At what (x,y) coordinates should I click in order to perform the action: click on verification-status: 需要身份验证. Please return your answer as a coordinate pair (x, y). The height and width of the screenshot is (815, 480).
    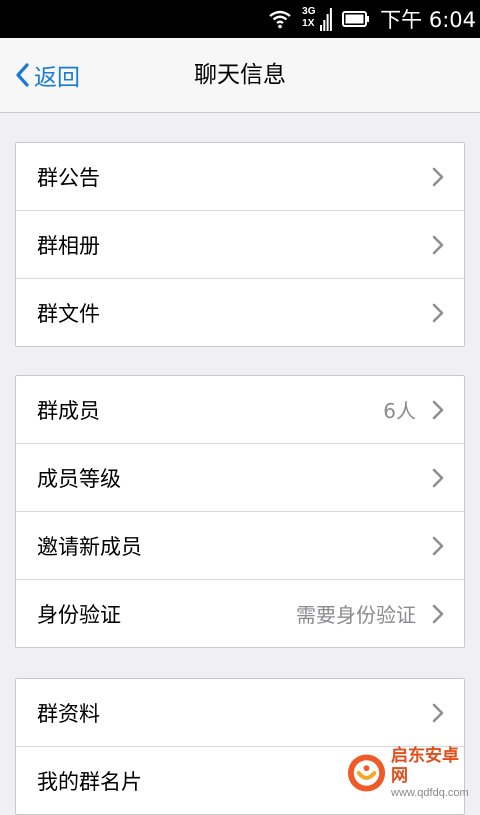
    Looking at the image, I should click on (356, 615).